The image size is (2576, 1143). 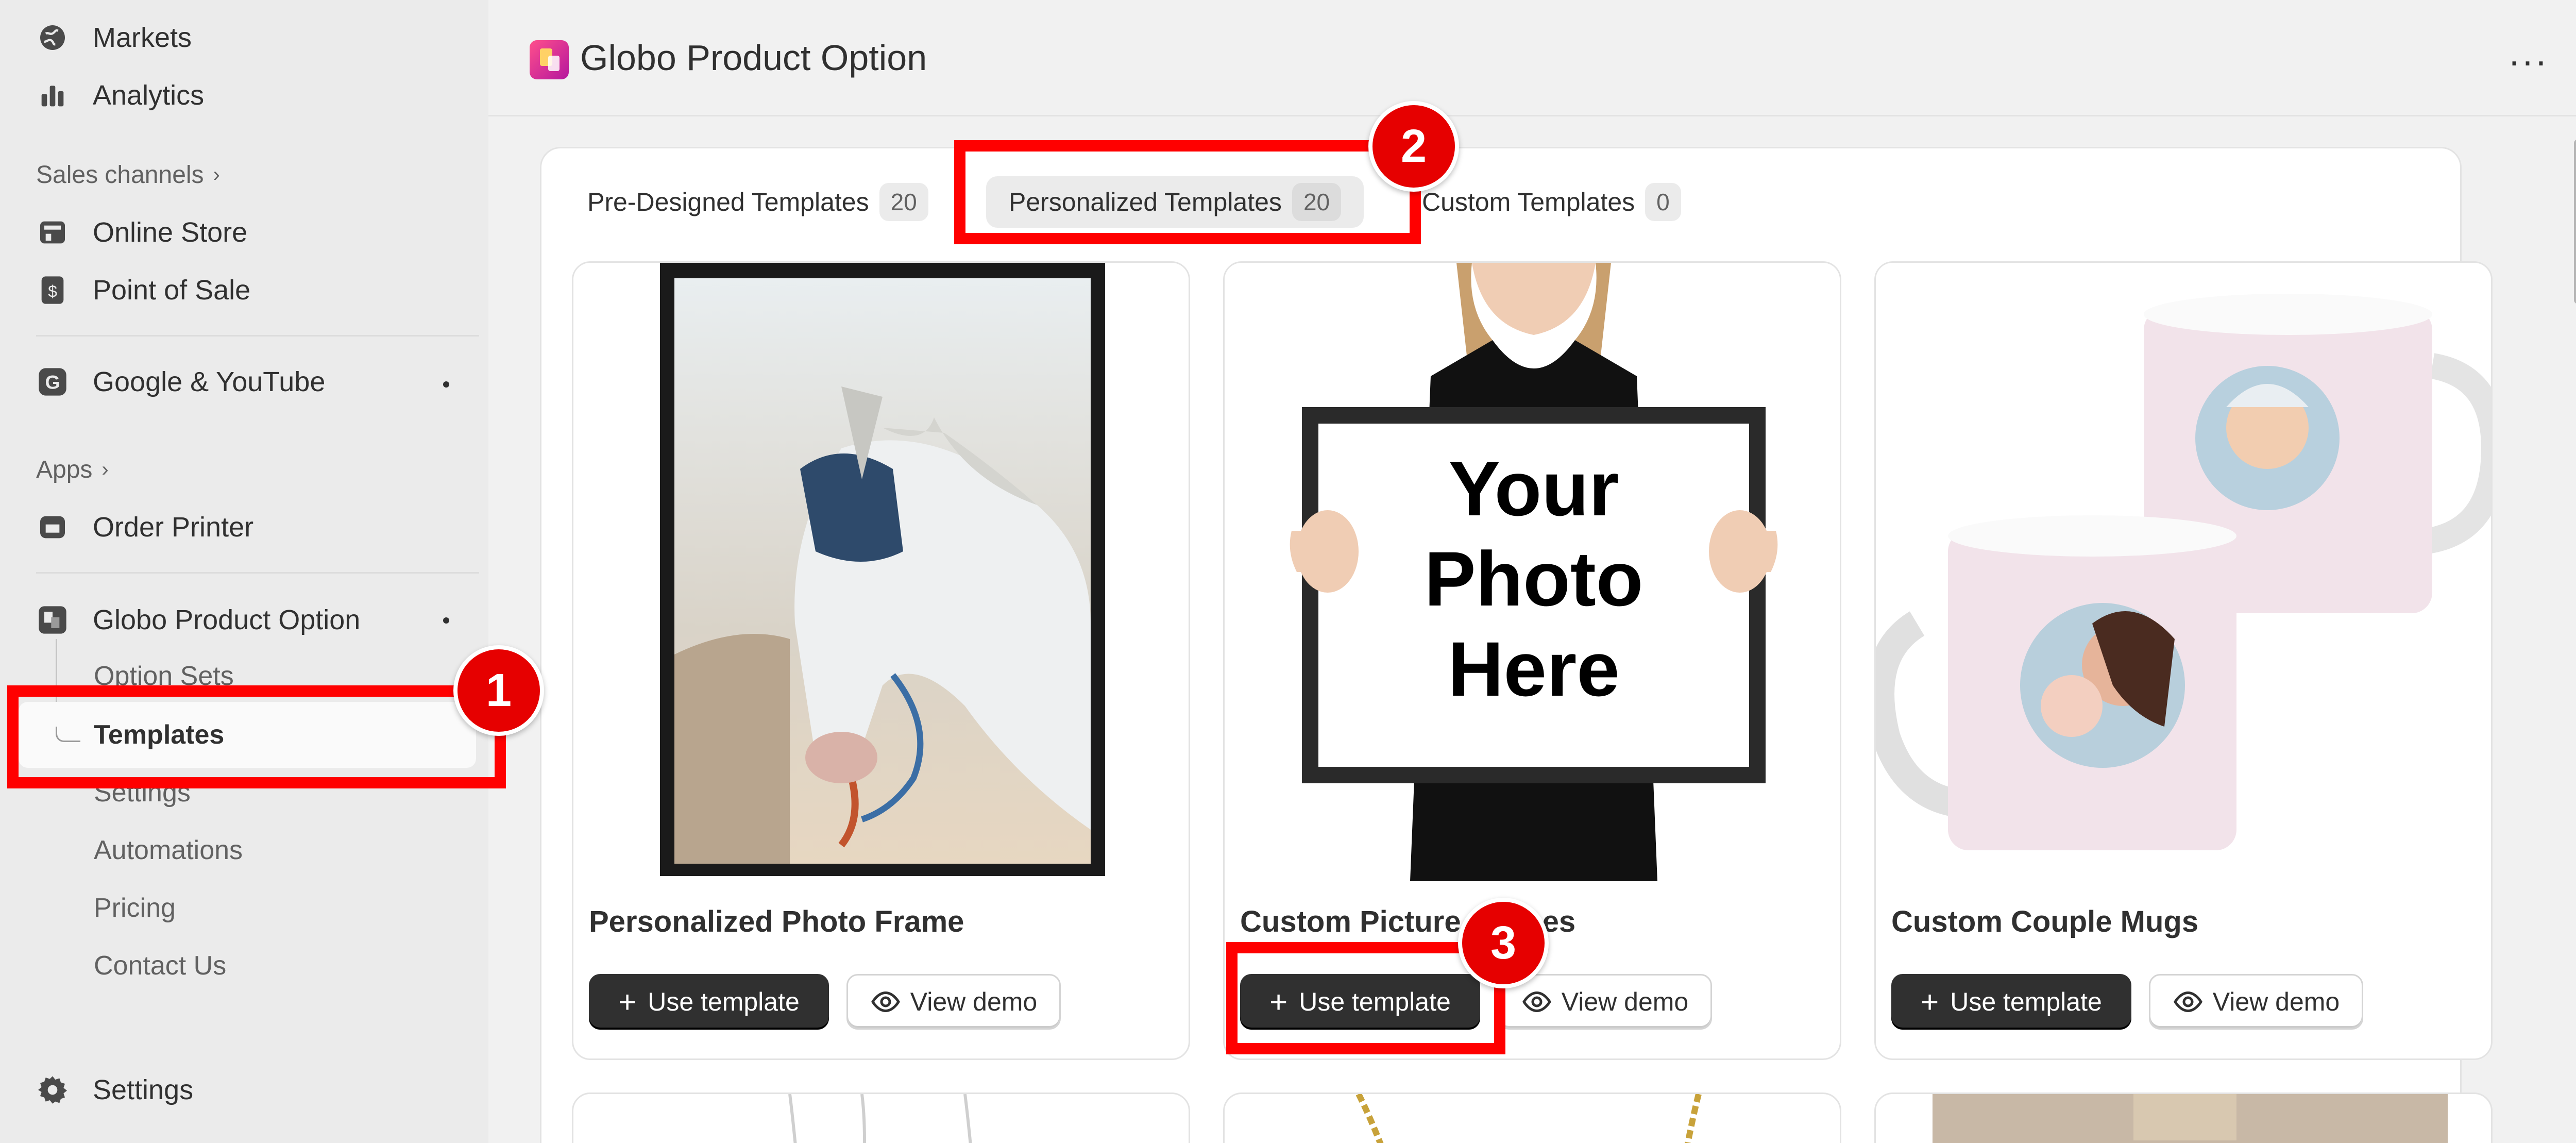 What do you see at coordinates (1534, 578) in the screenshot?
I see `frame-placeholder-text: Photo` at bounding box center [1534, 578].